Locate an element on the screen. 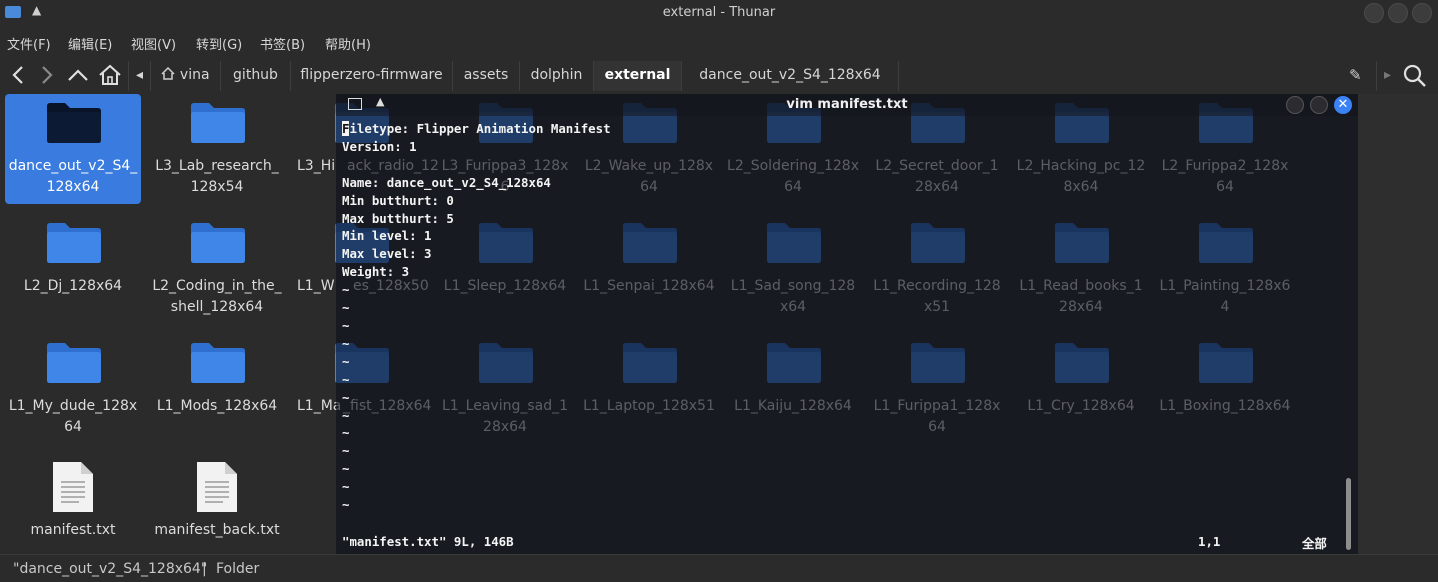 This screenshot has height=582, width=1438. terminal-title: vim manifest.txt is located at coordinates (847, 104).